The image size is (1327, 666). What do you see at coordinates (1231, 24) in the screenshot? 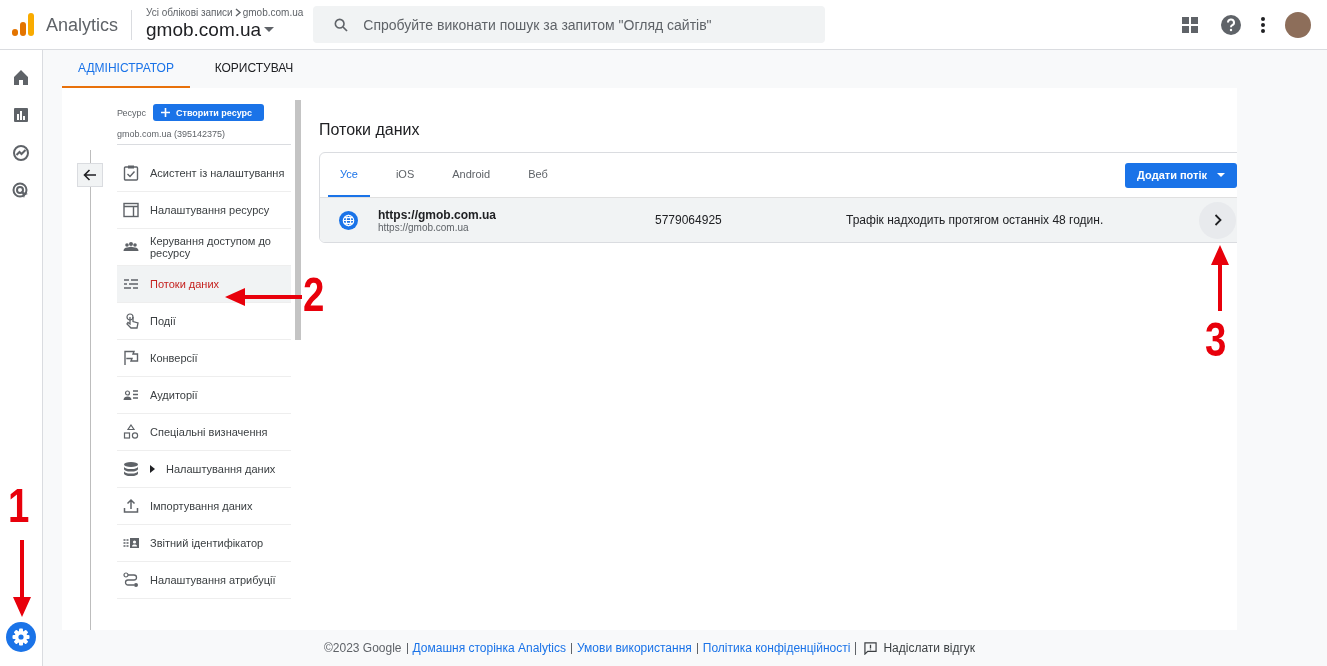
I see `help-icon` at bounding box center [1231, 24].